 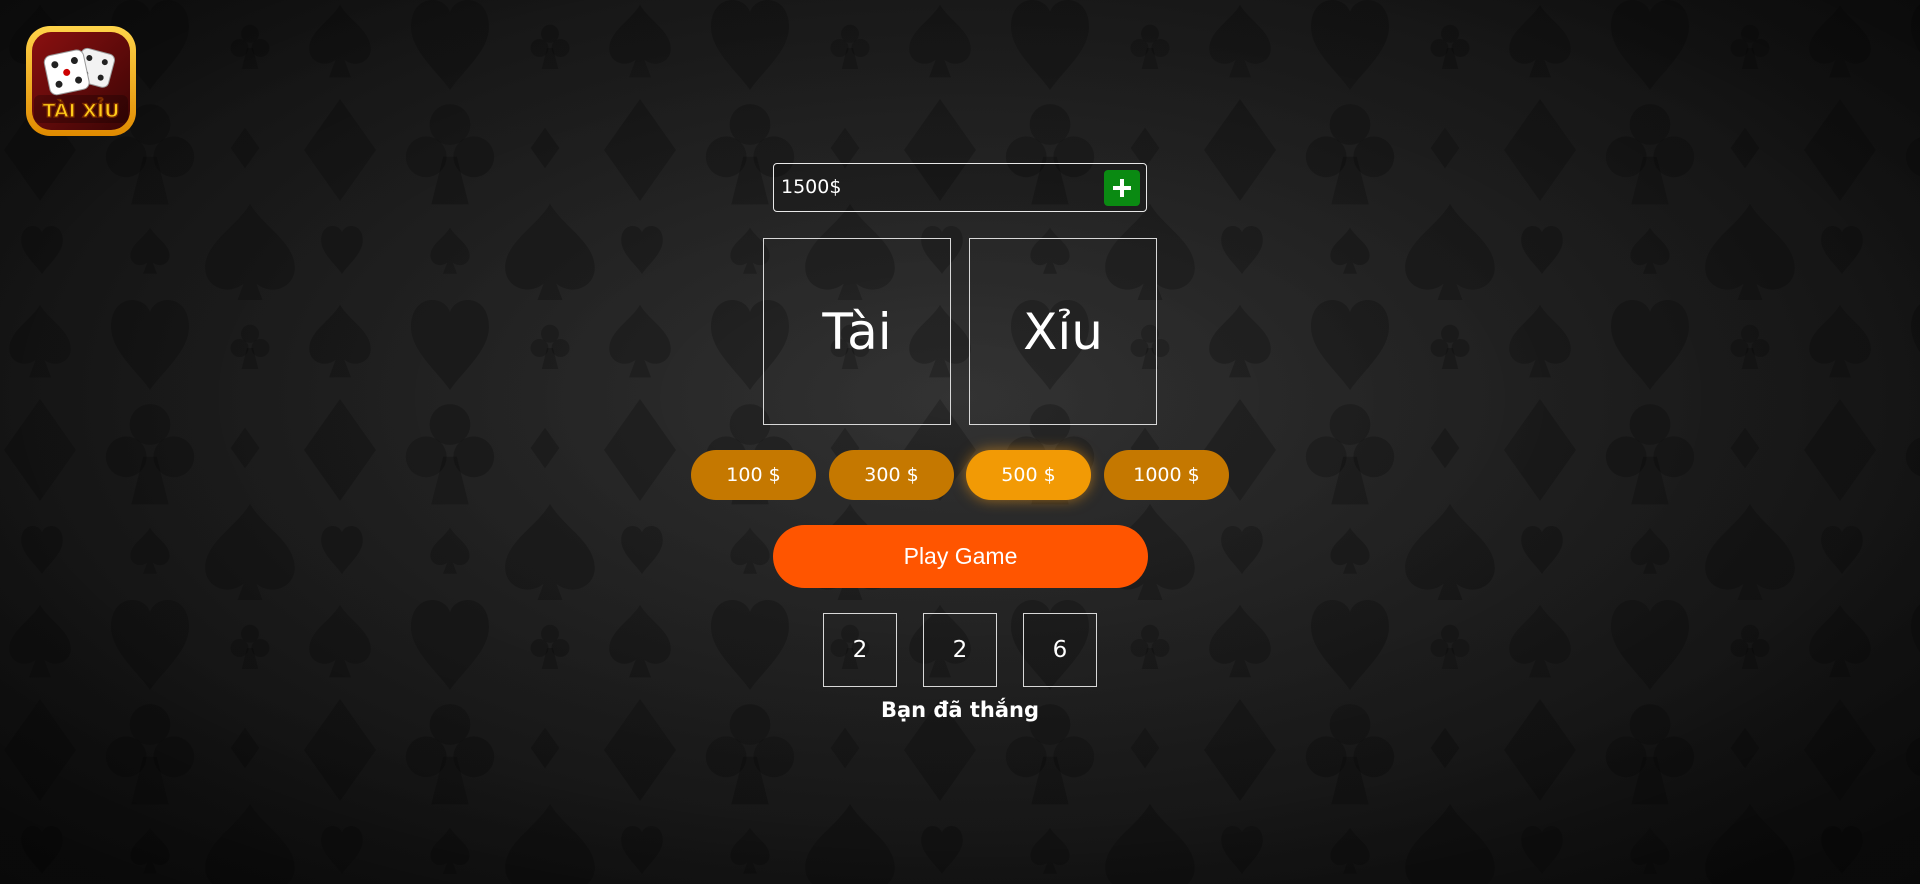 I want to click on play-game-button: Play Game, so click(x=960, y=556).